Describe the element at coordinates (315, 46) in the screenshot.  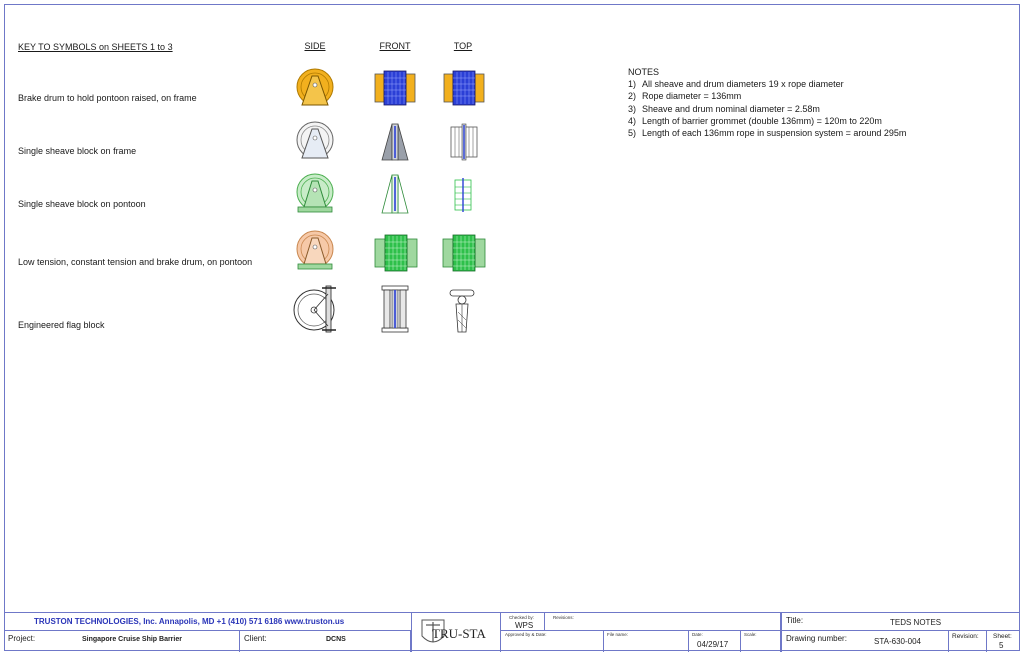
I see `view-heading-side: SIDE` at that location.